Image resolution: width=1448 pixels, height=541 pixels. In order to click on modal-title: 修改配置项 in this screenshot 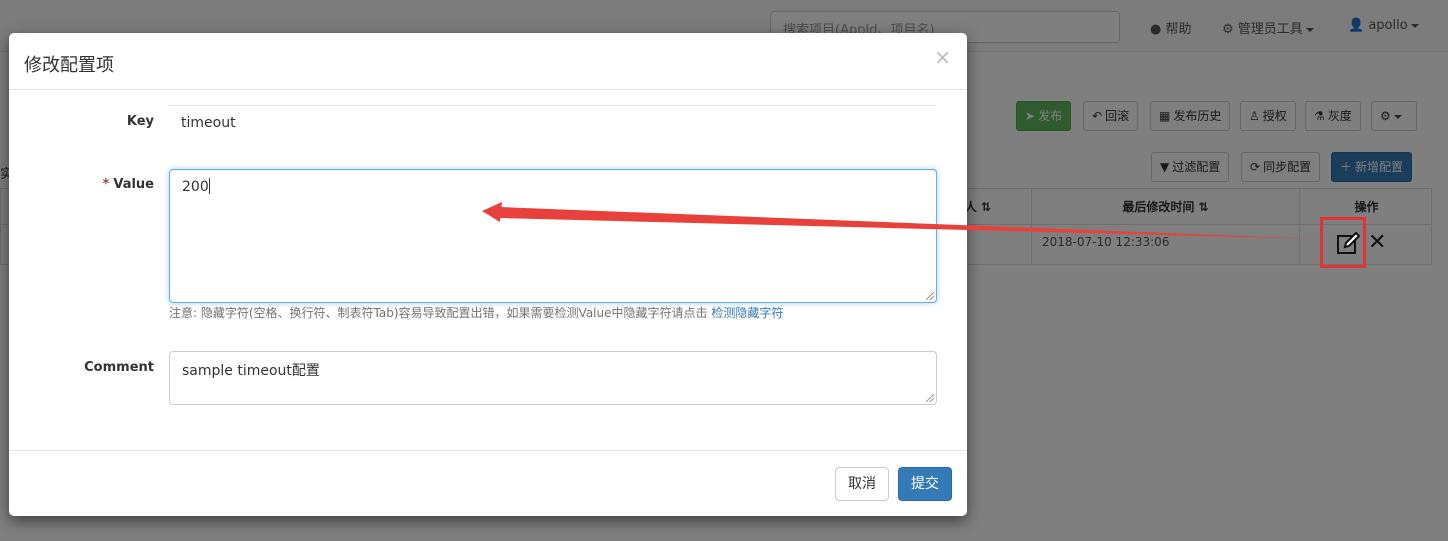, I will do `click(69, 65)`.